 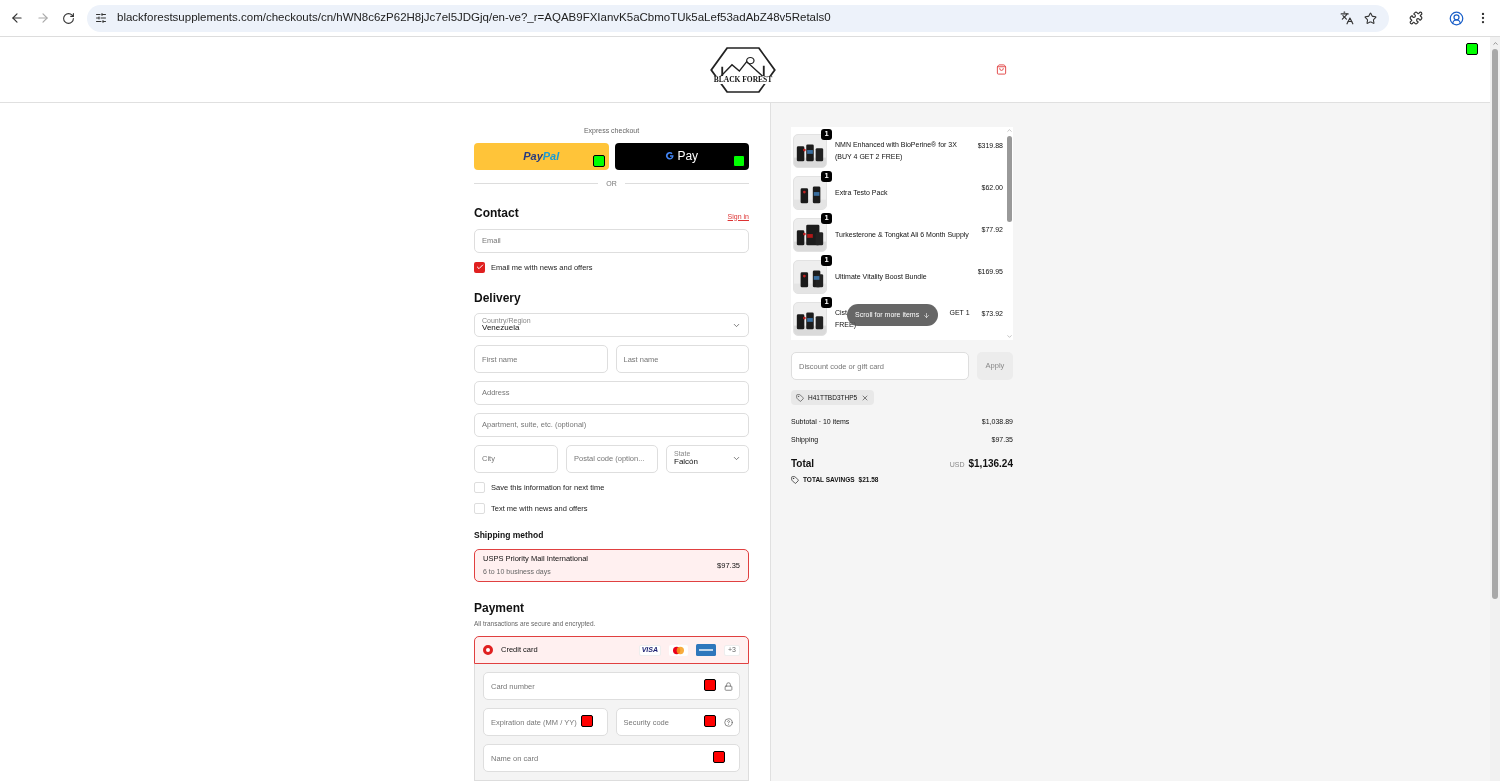 What do you see at coordinates (1456, 18) in the screenshot?
I see `profile-icon` at bounding box center [1456, 18].